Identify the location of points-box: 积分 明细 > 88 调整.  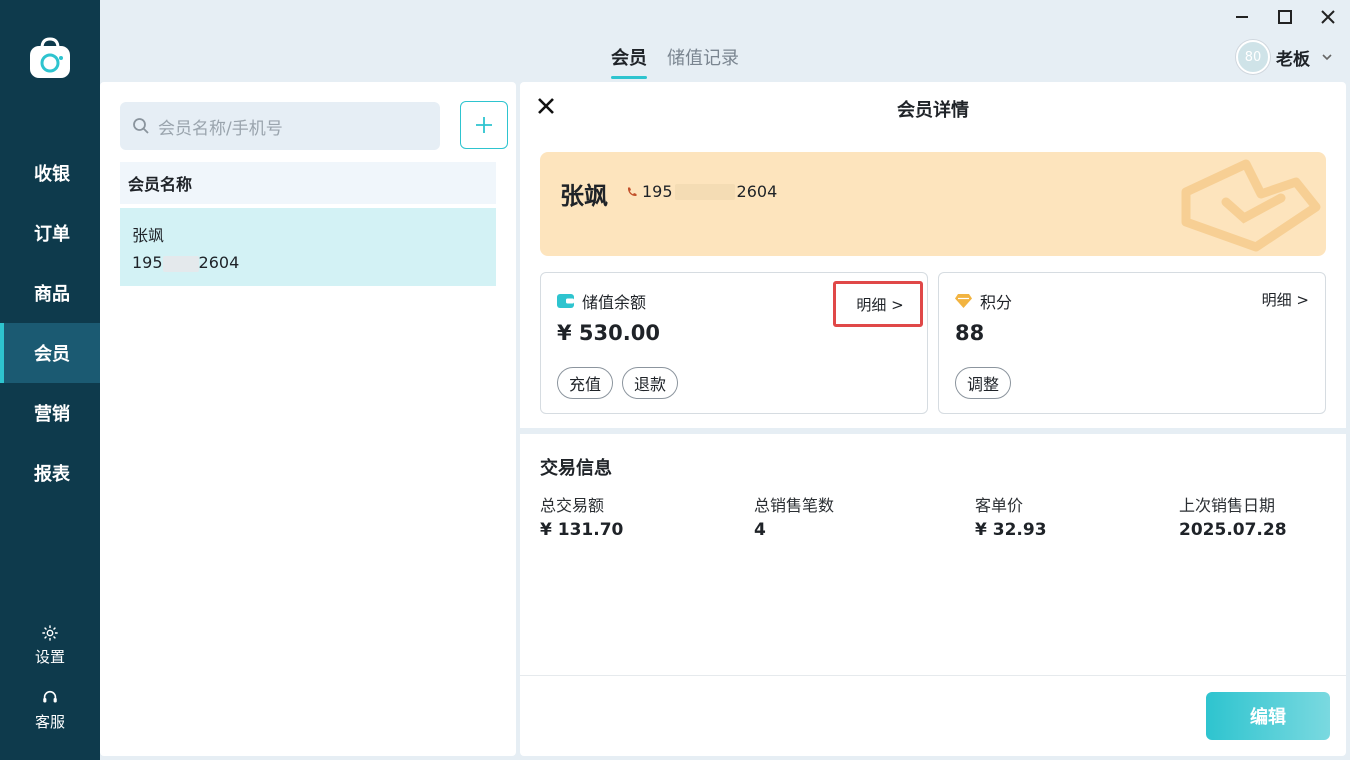
(1132, 343).